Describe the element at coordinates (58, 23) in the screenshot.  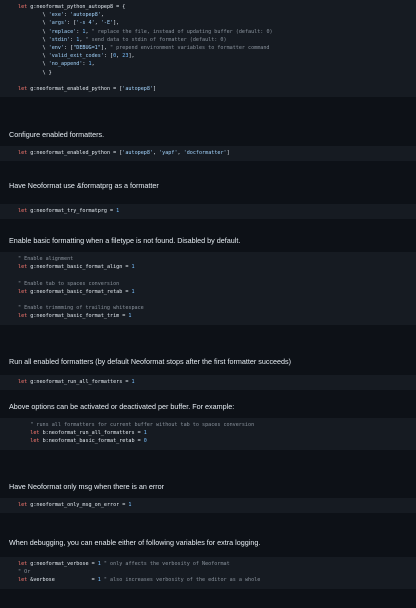
I see `code-token: 'args'` at that location.